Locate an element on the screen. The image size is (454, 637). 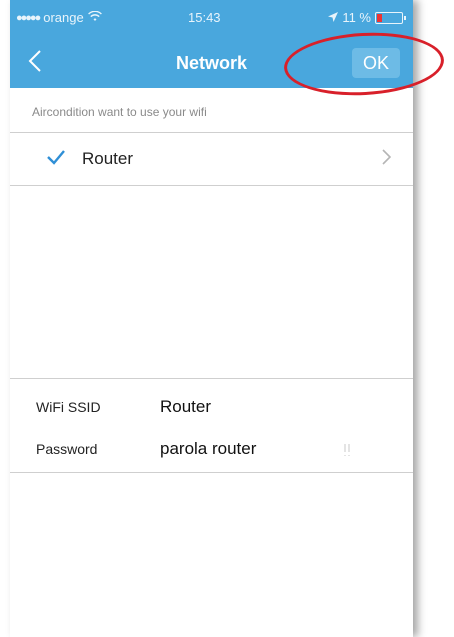
carrier-info: ●●●●● orange is located at coordinates (59, 17).